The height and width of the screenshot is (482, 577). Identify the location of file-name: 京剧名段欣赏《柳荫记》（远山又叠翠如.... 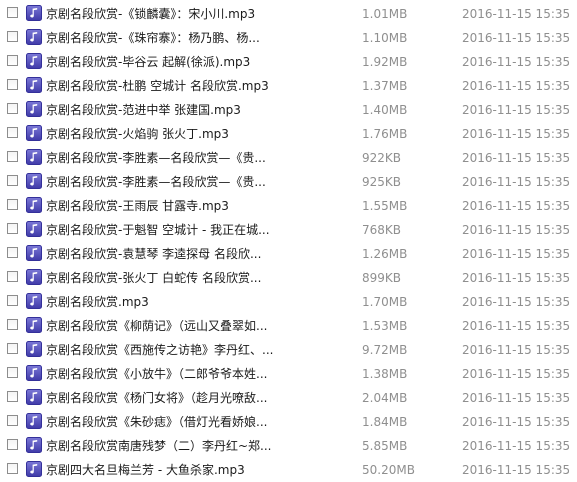
(196, 326).